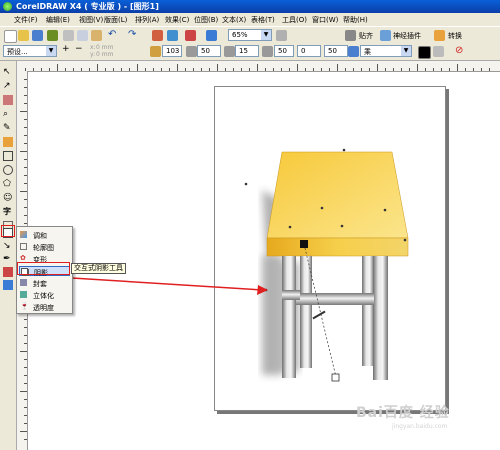 The height and width of the screenshot is (450, 500). I want to click on contour-icon, so click(23, 246).